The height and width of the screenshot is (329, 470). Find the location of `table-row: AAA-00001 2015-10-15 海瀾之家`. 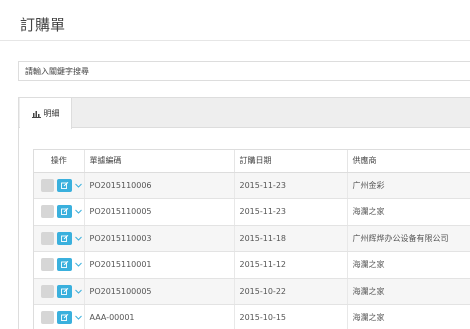

table-row: AAA-00001 2015-10-15 海瀾之家 is located at coordinates (252, 316).